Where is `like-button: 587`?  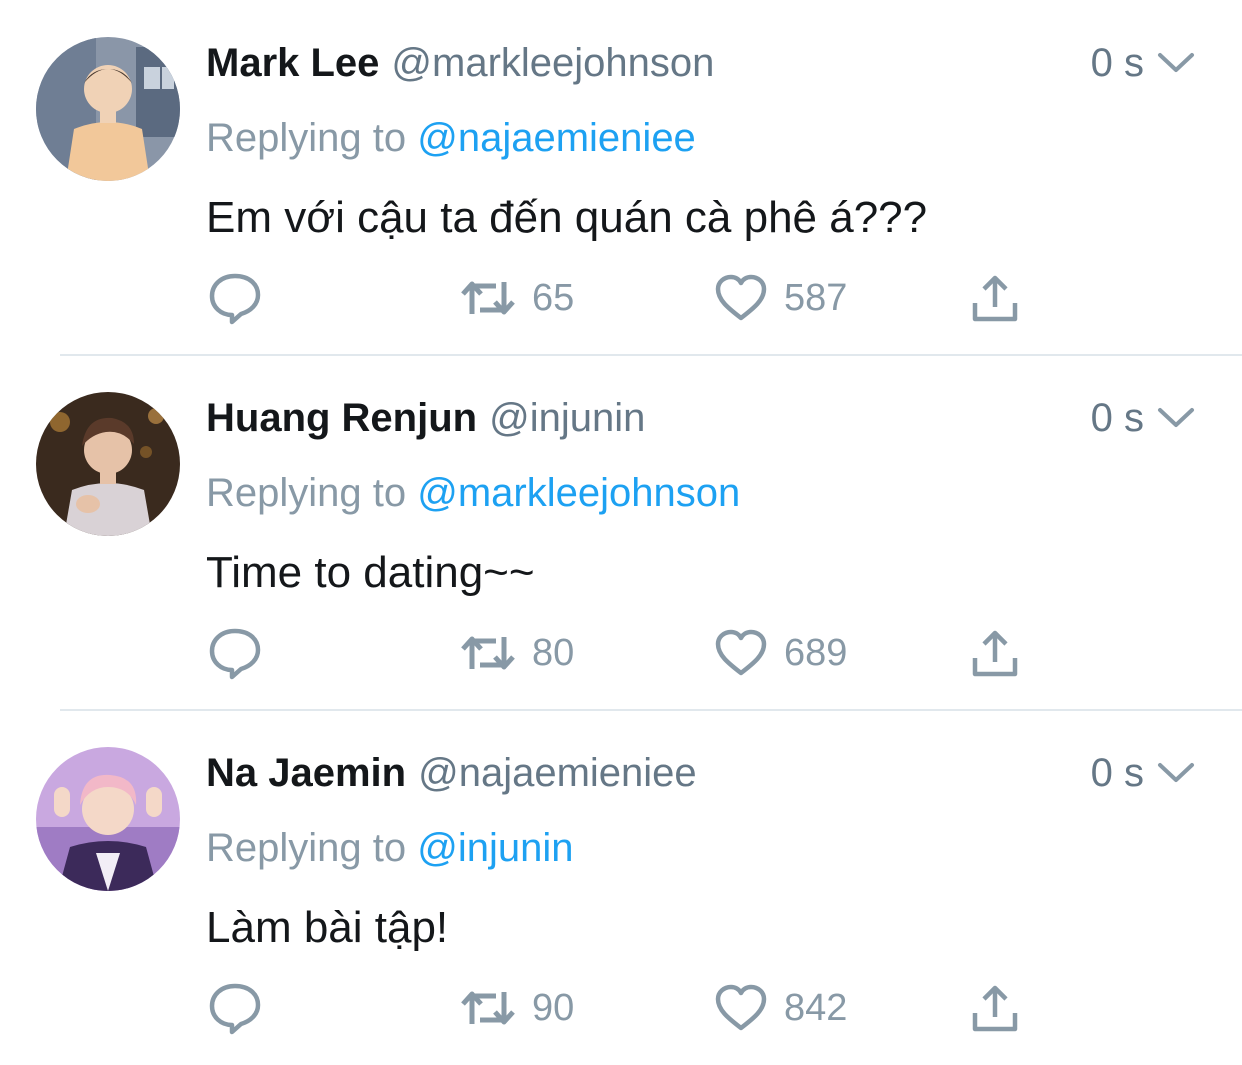
like-button: 587 is located at coordinates (780, 298).